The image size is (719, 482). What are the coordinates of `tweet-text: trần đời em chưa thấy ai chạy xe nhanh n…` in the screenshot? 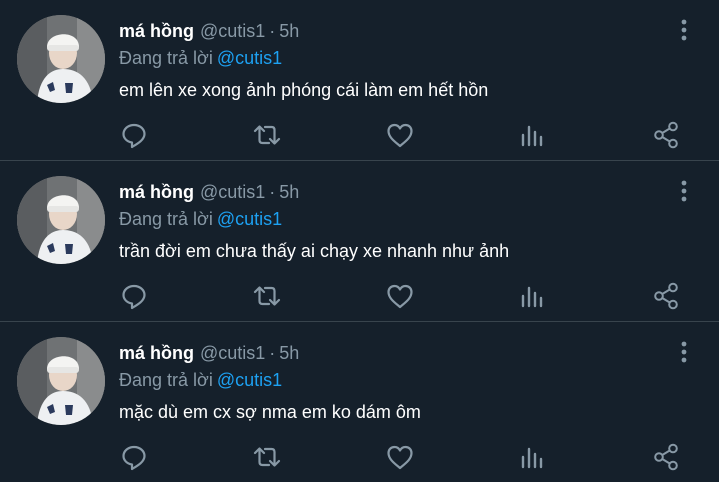 It's located at (314, 251).